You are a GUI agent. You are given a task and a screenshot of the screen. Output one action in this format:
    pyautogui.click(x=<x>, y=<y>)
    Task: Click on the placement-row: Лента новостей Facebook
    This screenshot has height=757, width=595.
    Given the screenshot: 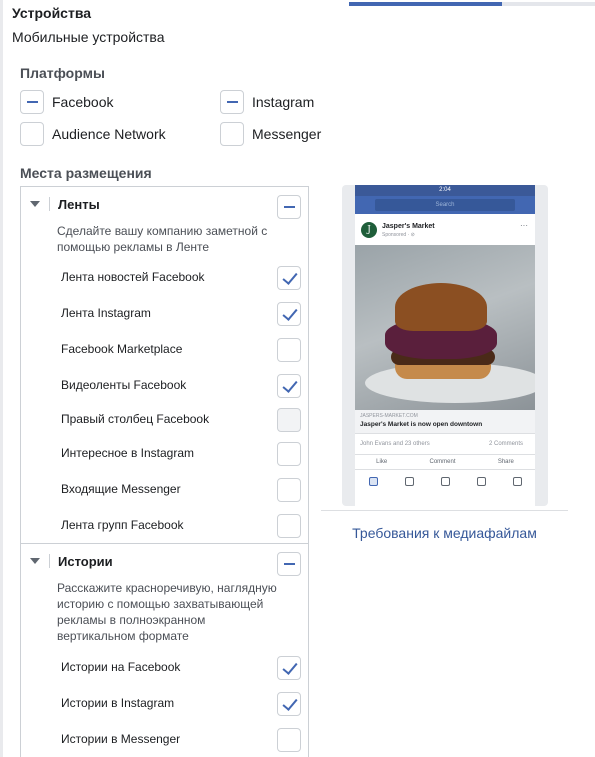 What is the action you would take?
    pyautogui.click(x=164, y=278)
    